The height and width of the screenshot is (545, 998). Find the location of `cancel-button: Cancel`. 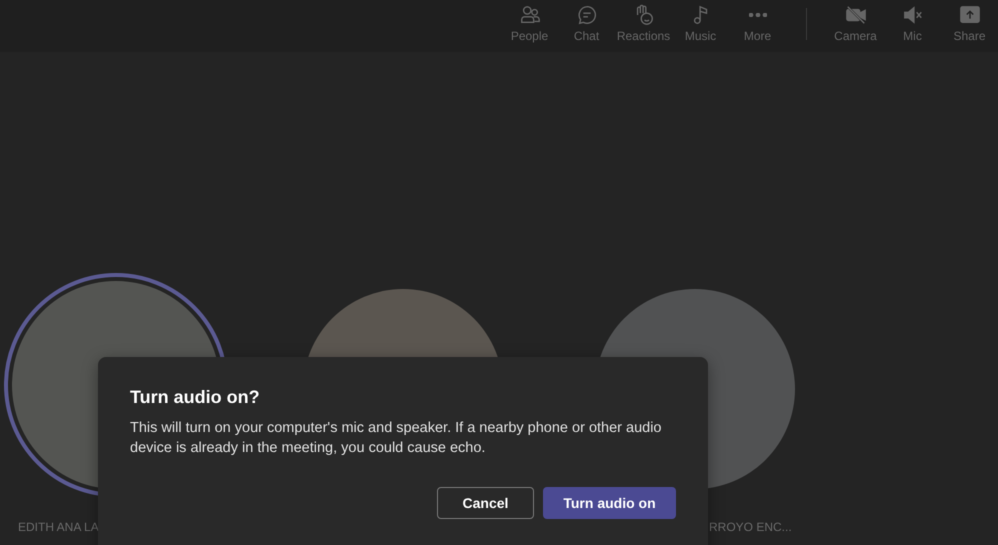

cancel-button: Cancel is located at coordinates (485, 503).